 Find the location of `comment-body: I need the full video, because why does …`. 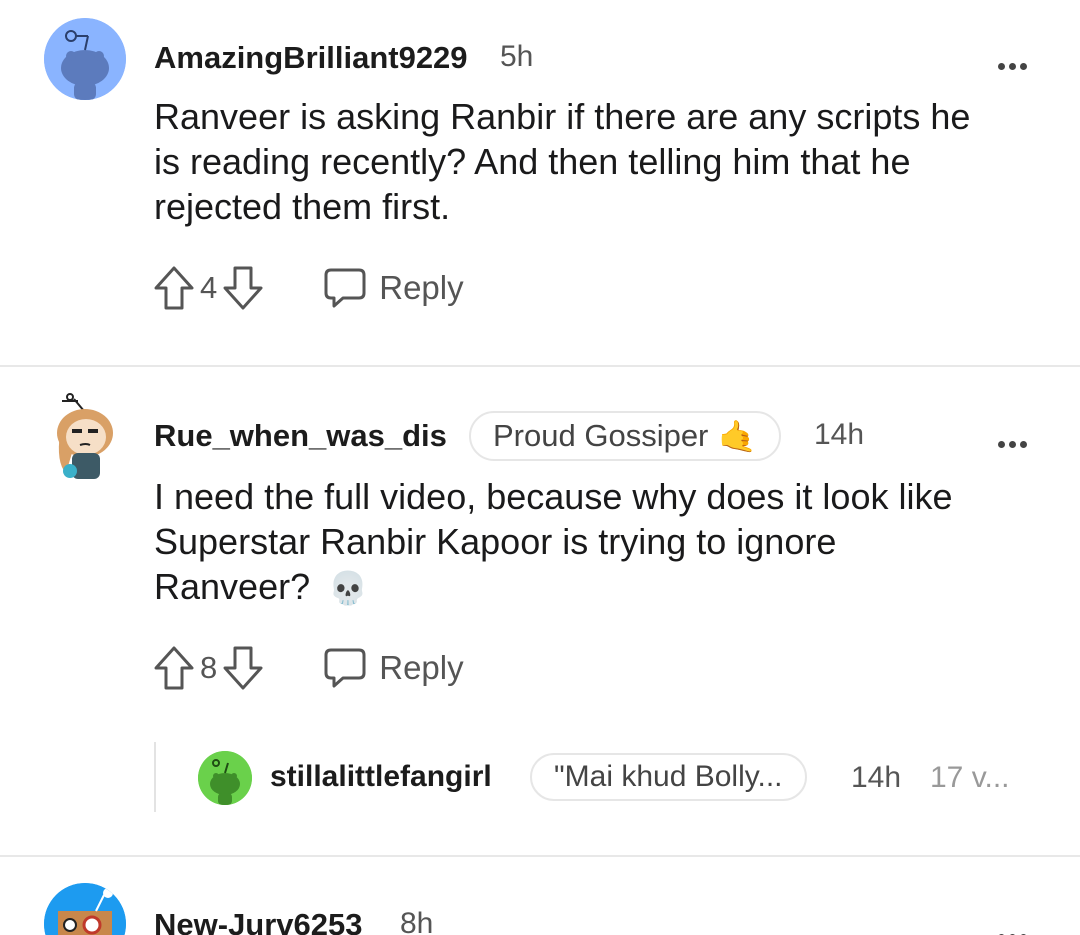

comment-body: I need the full video, because why does … is located at coordinates (604, 542).